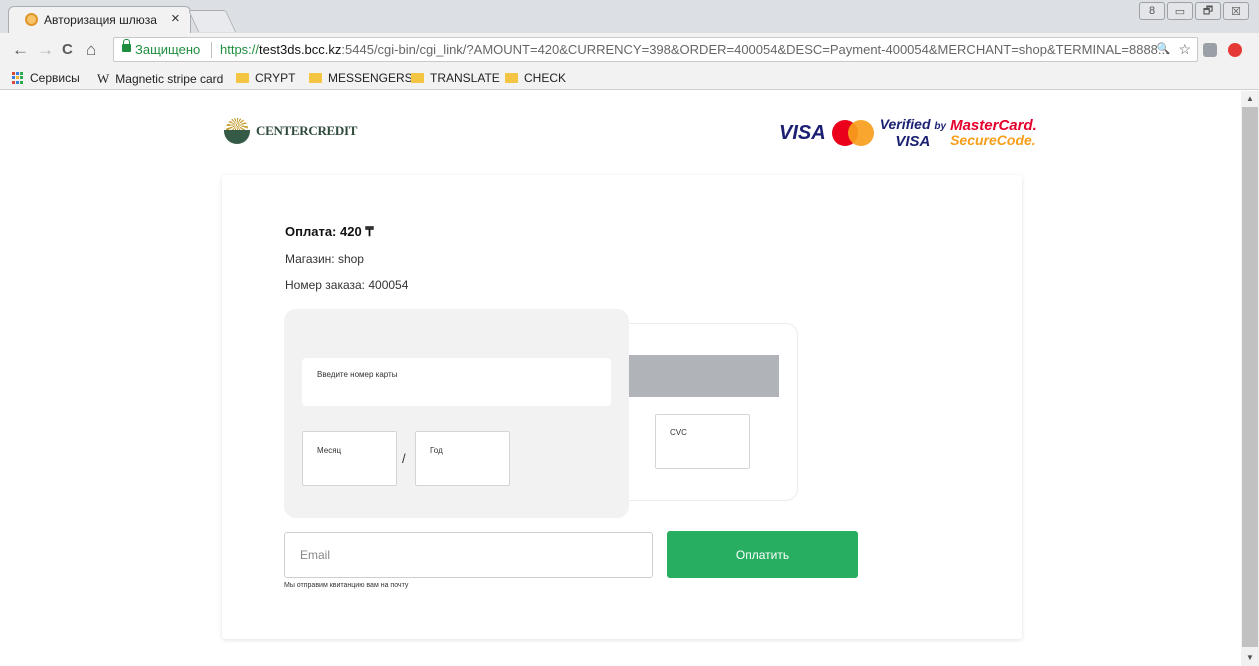 The image size is (1259, 666). What do you see at coordinates (1180, 11) in the screenshot?
I see `minimize-icon: ▭` at bounding box center [1180, 11].